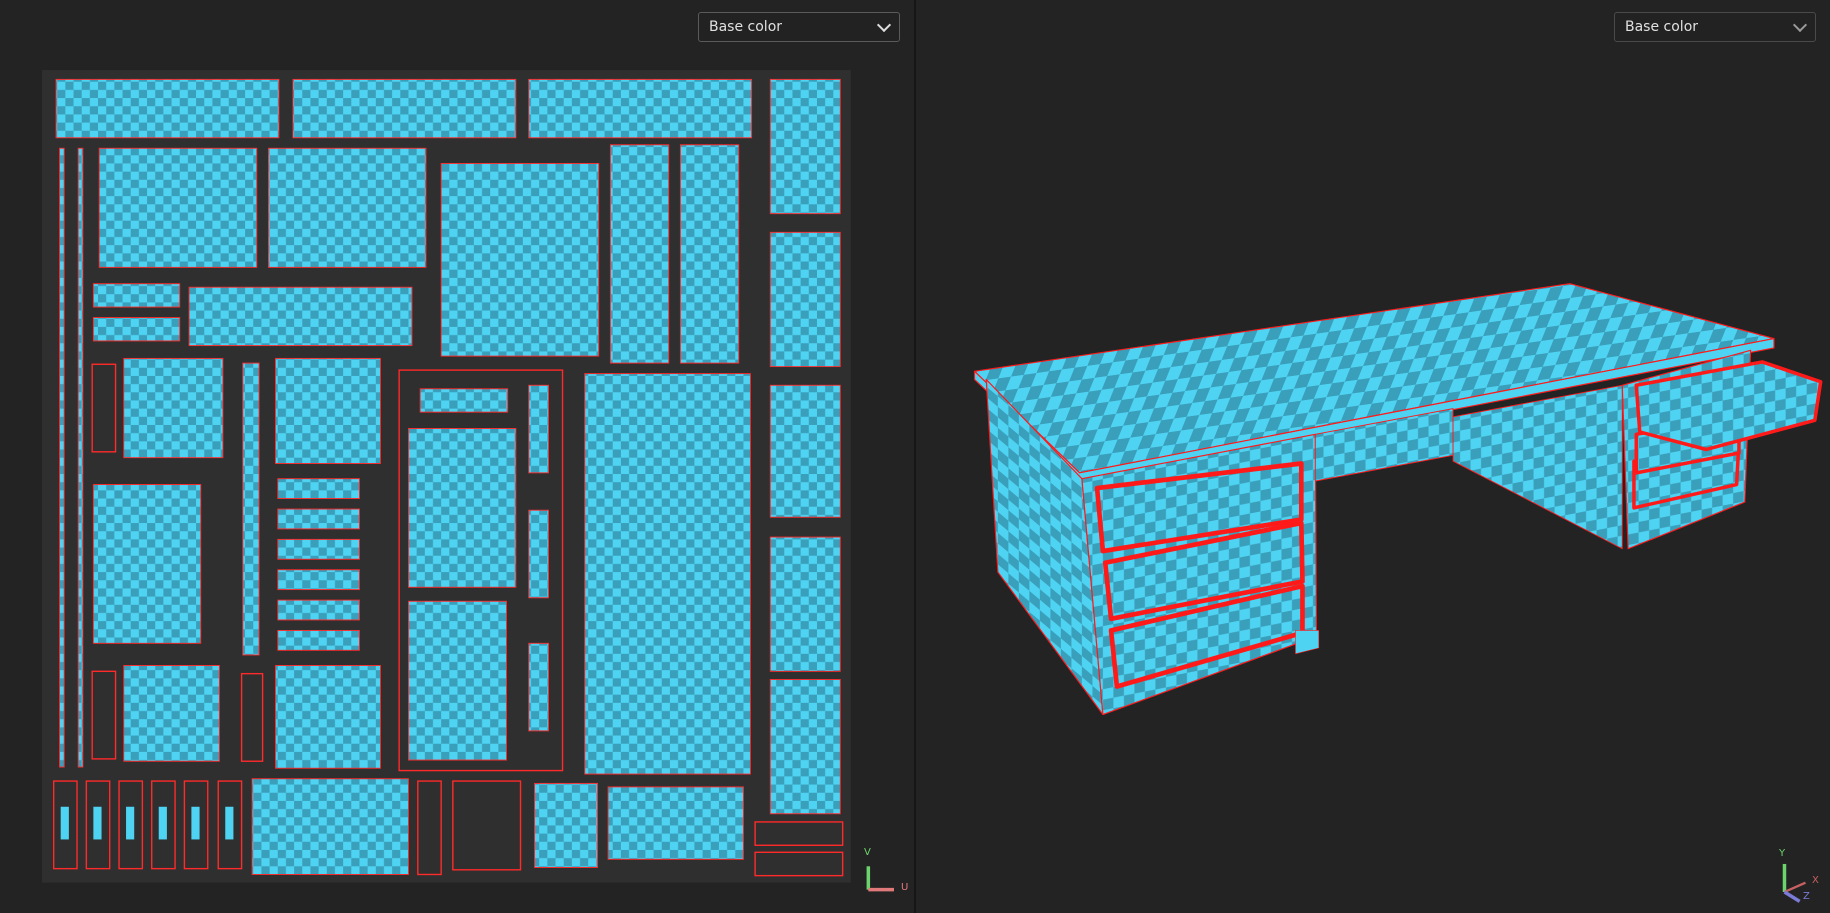 The image size is (1830, 913). Describe the element at coordinates (1715, 27) in the screenshot. I see `viewport-channel-dropdown: Base color` at that location.